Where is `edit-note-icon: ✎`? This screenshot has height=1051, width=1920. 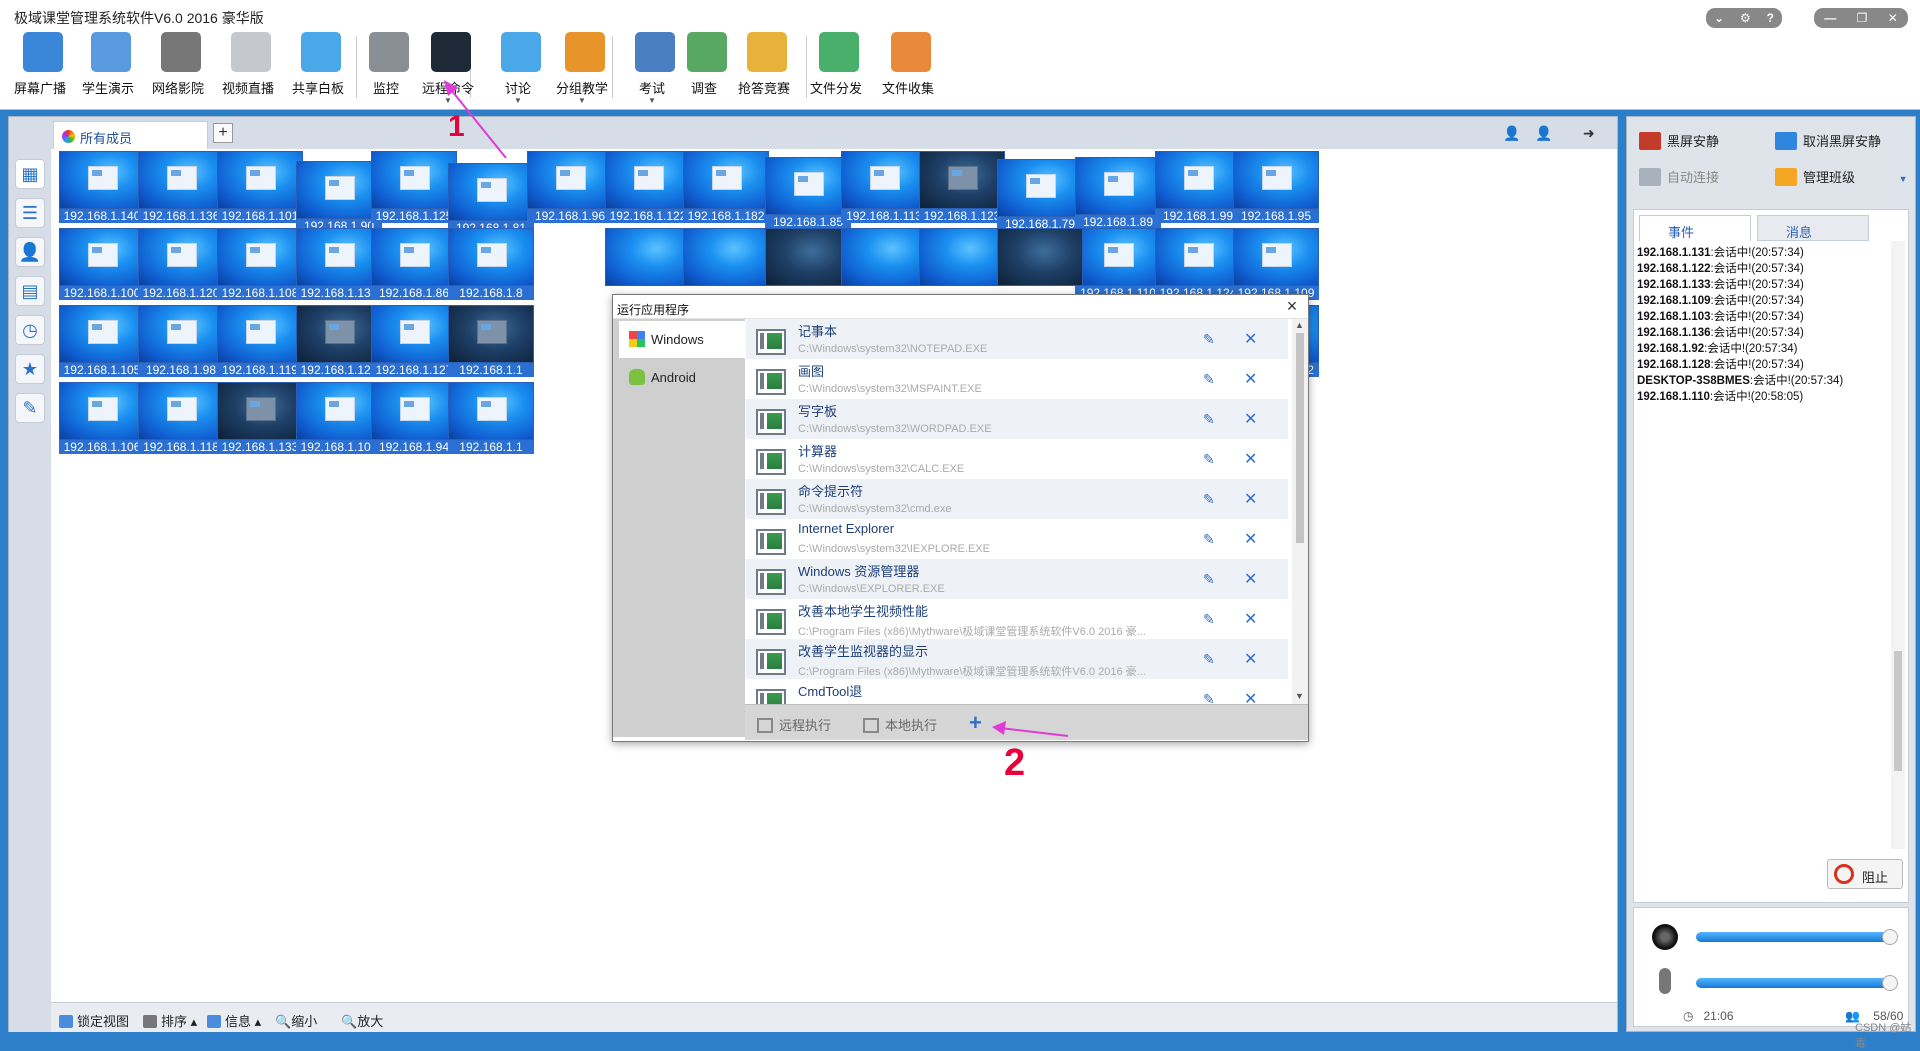 edit-note-icon: ✎ is located at coordinates (30, 408).